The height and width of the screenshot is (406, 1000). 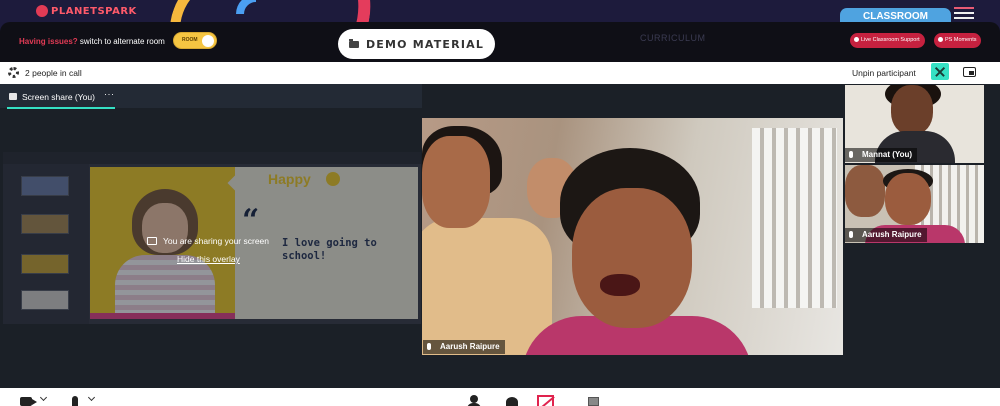 I want to click on unpin-icon, so click(x=940, y=71).